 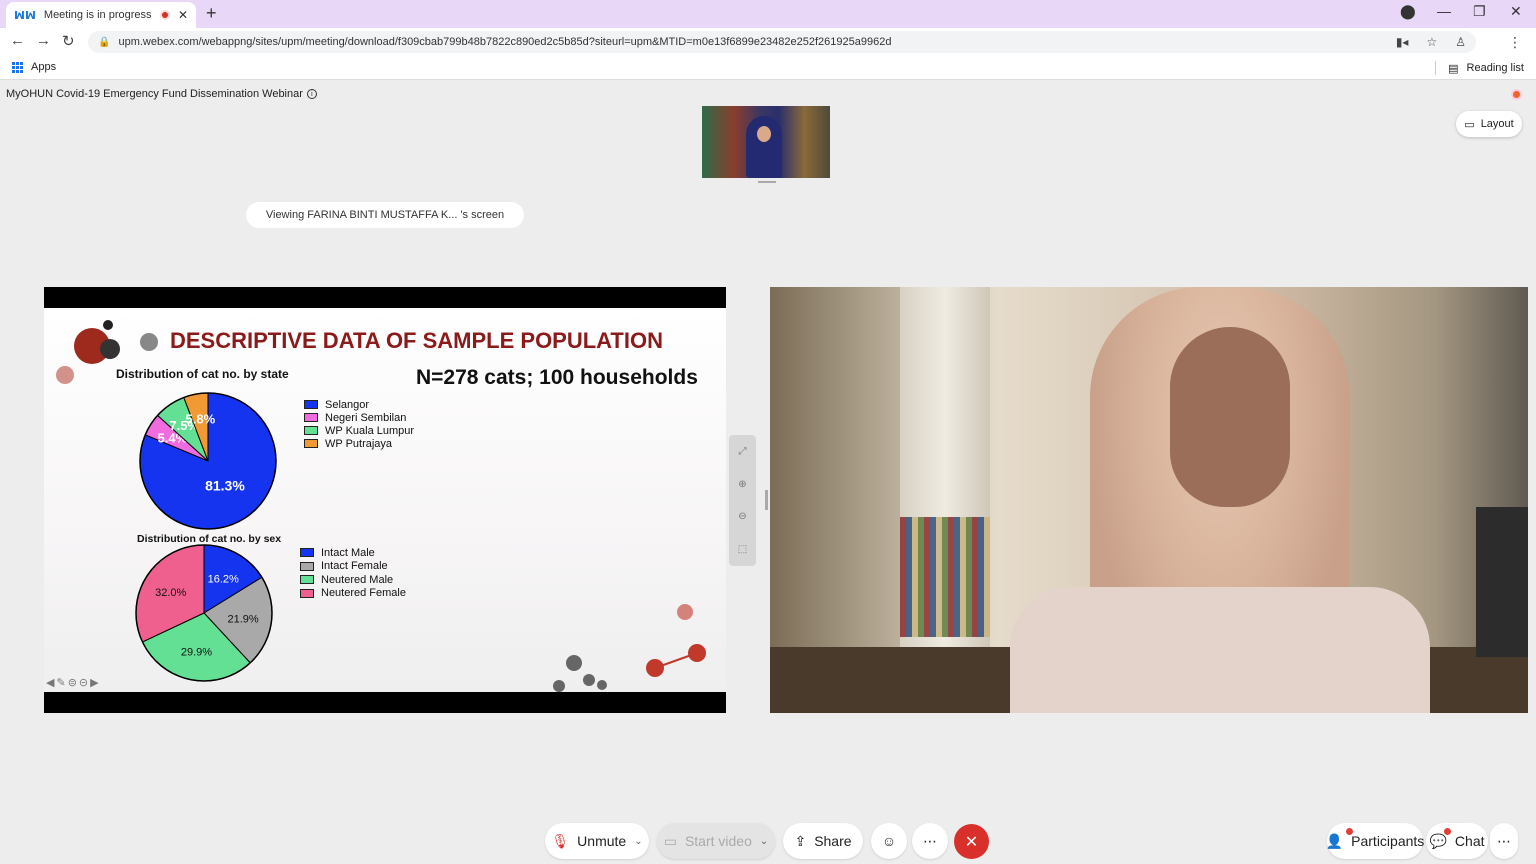 What do you see at coordinates (1447, 831) in the screenshot?
I see `chat-badge` at bounding box center [1447, 831].